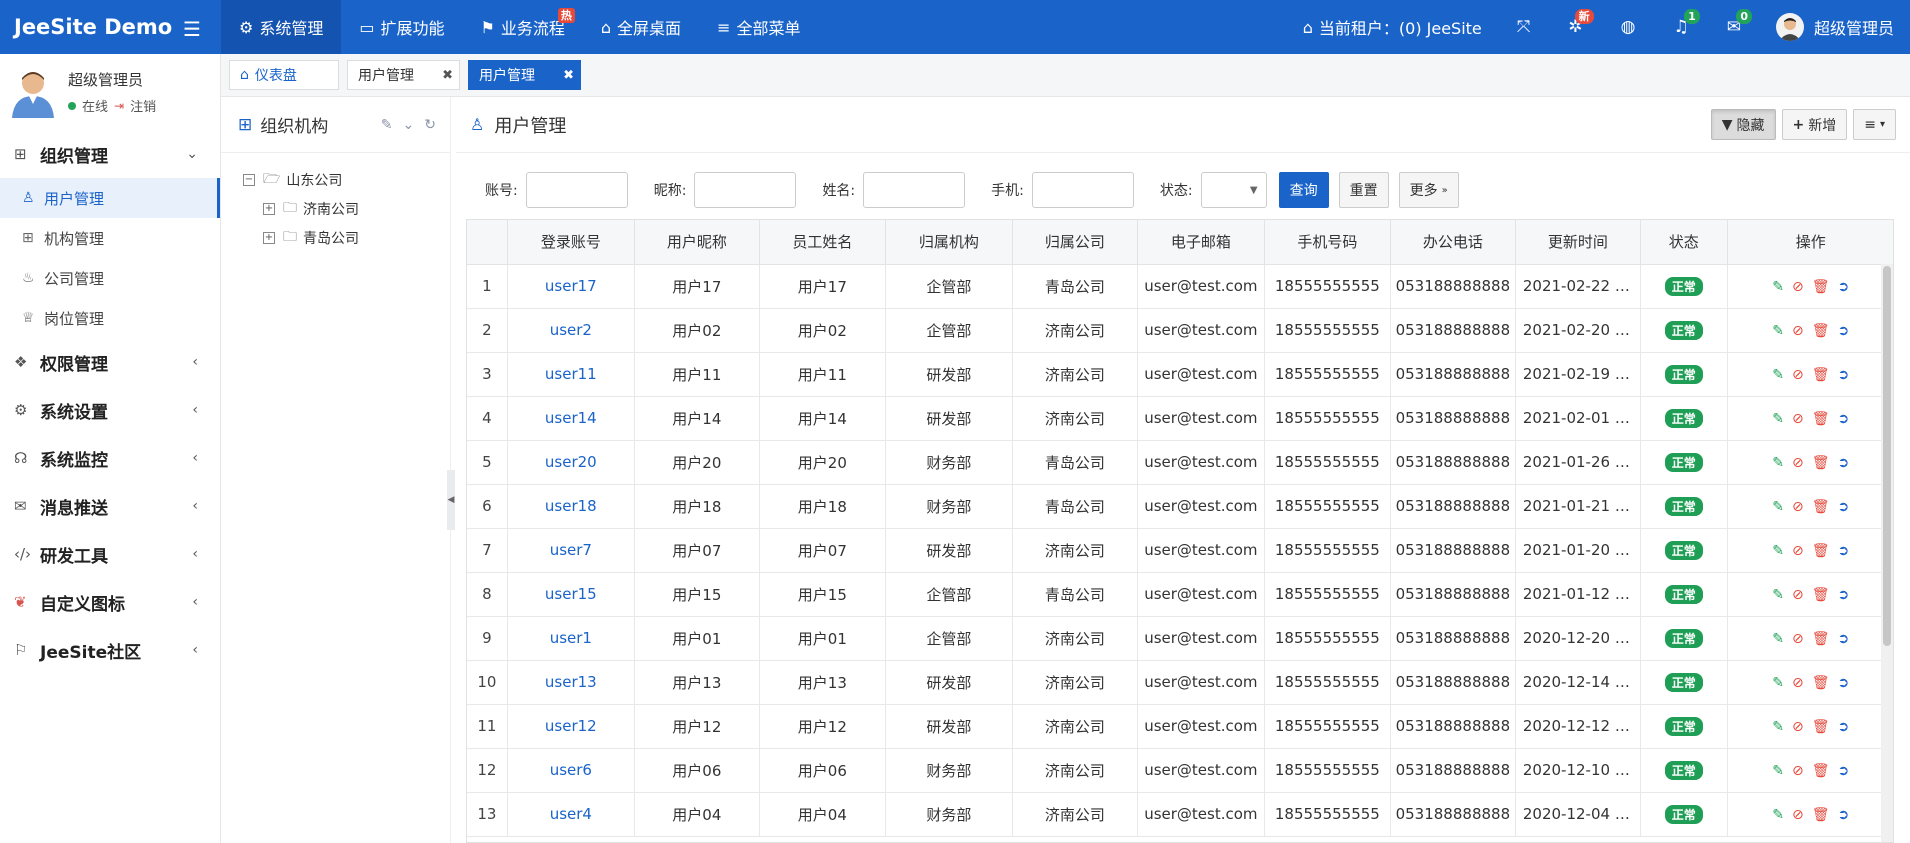  Describe the element at coordinates (110, 506) in the screenshot. I see `menu-group-msg: ✉ 消息推送 ‹` at that location.